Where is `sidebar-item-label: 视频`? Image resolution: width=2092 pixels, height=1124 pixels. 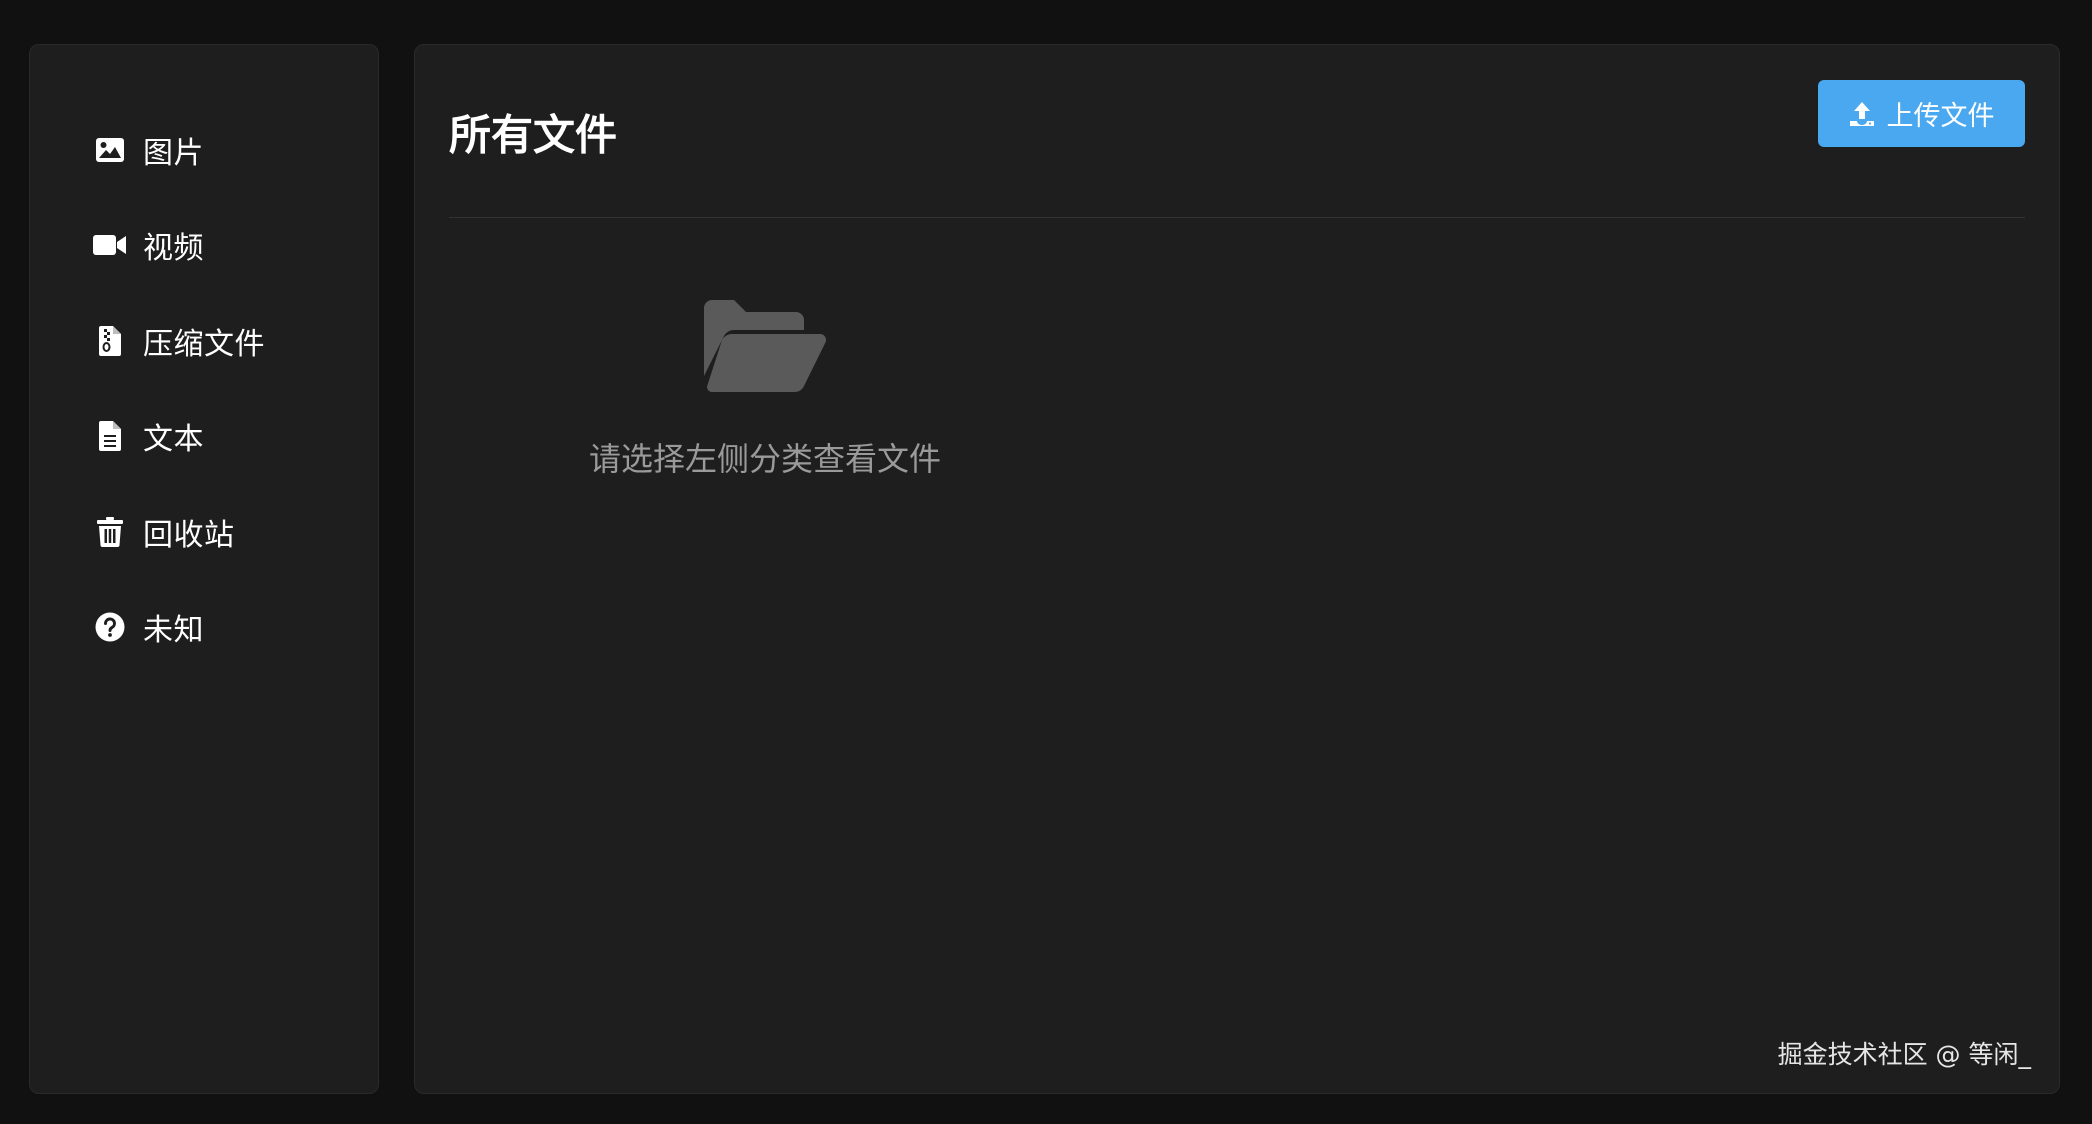 sidebar-item-label: 视频 is located at coordinates (173, 249).